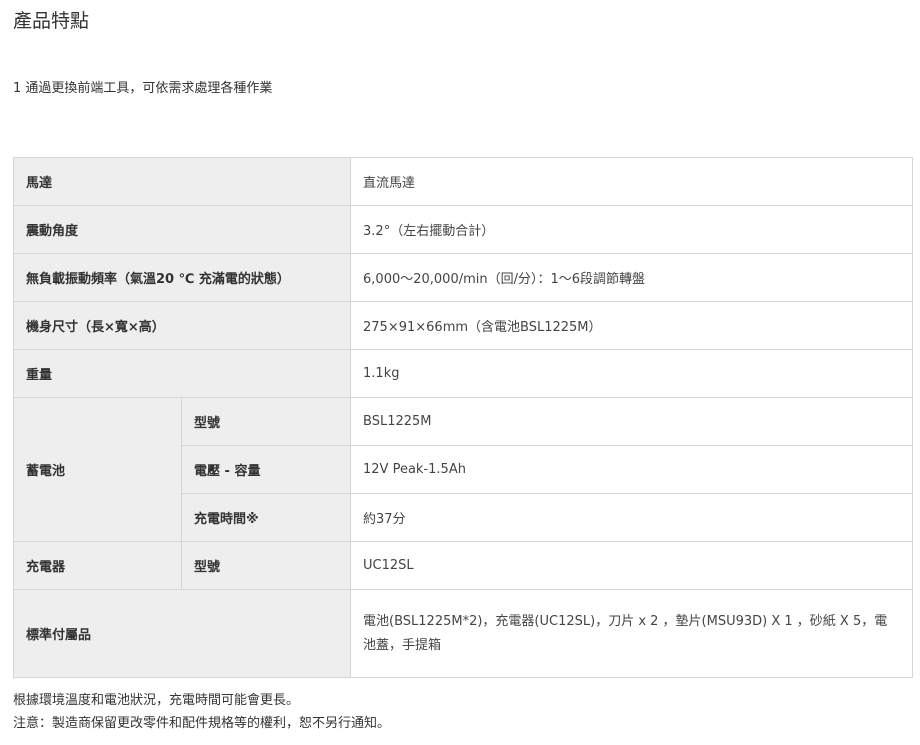  What do you see at coordinates (97, 469) in the screenshot?
I see `spec-label-battery: 蓄電池` at bounding box center [97, 469].